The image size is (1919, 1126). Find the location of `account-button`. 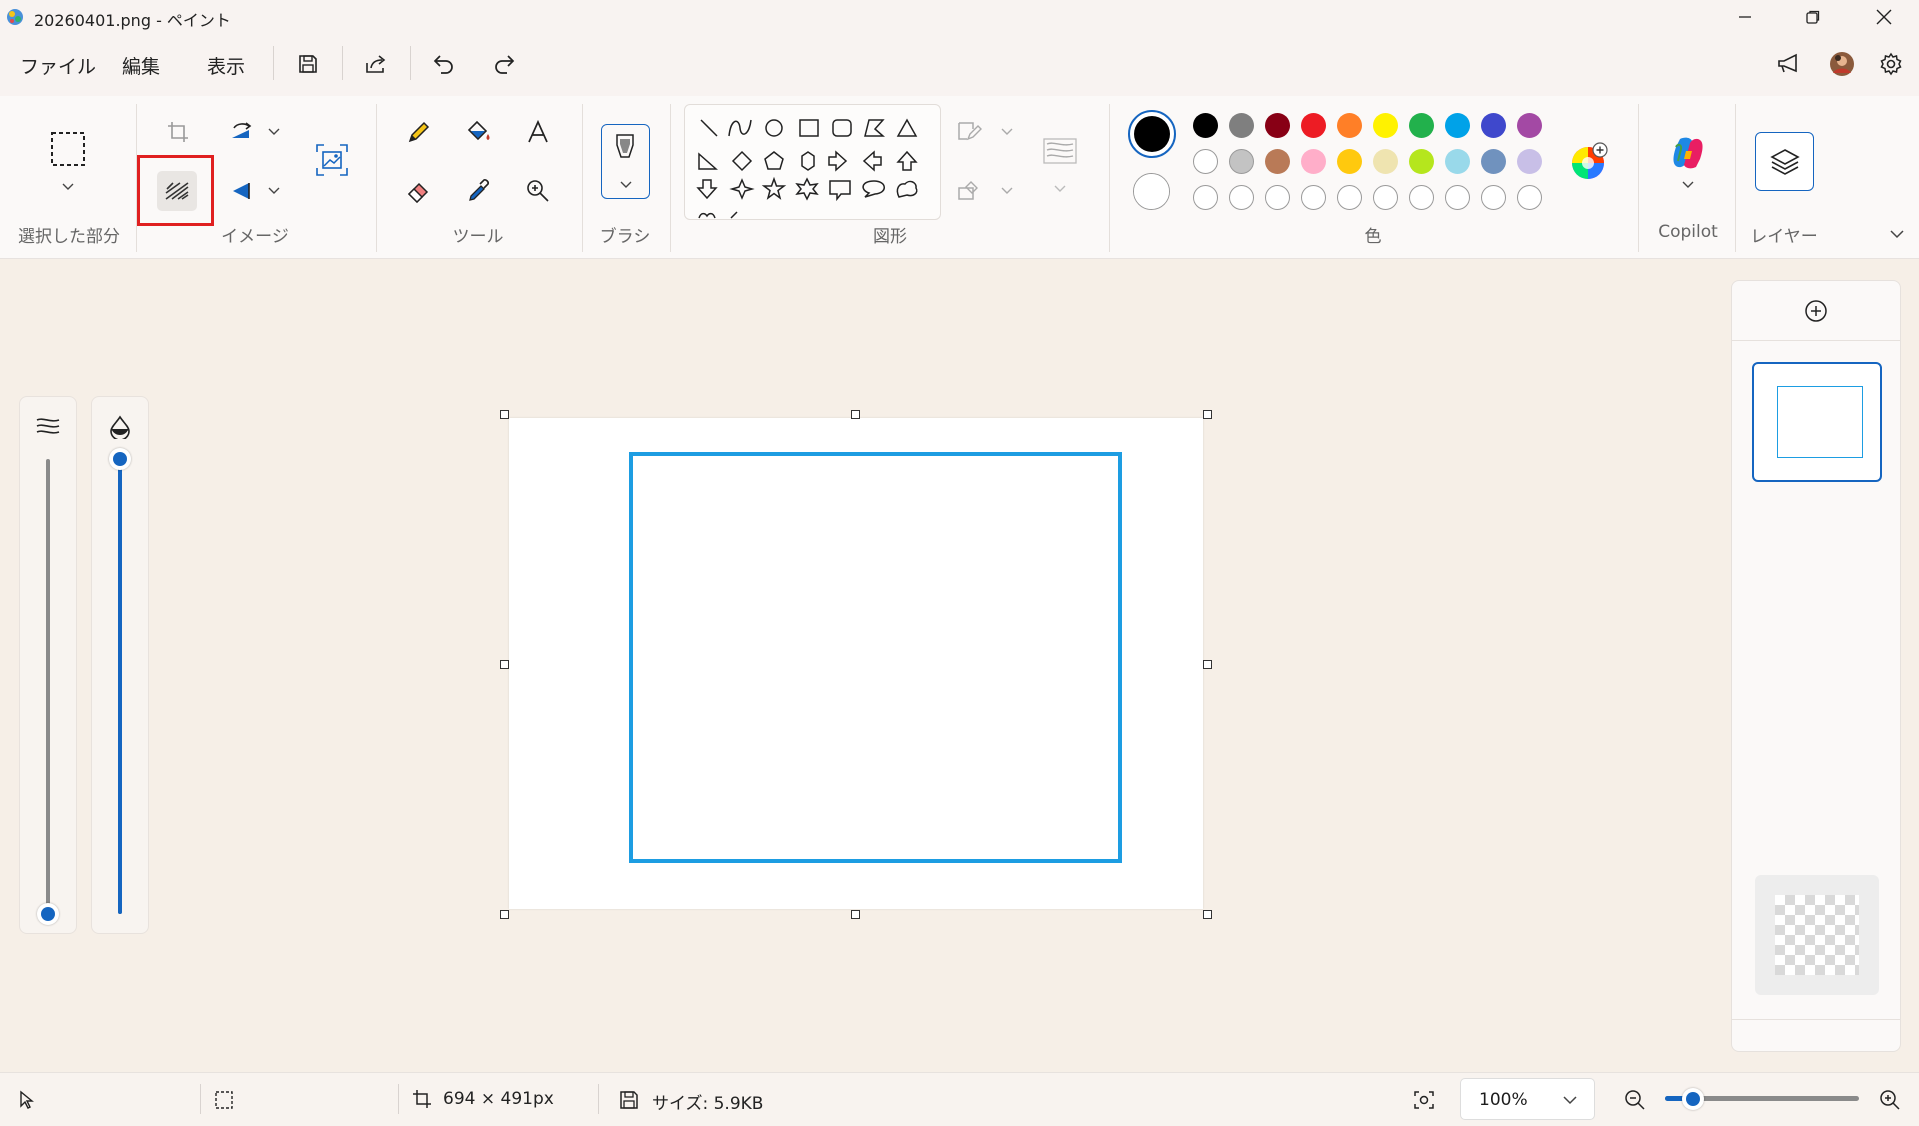

account-button is located at coordinates (1842, 64).